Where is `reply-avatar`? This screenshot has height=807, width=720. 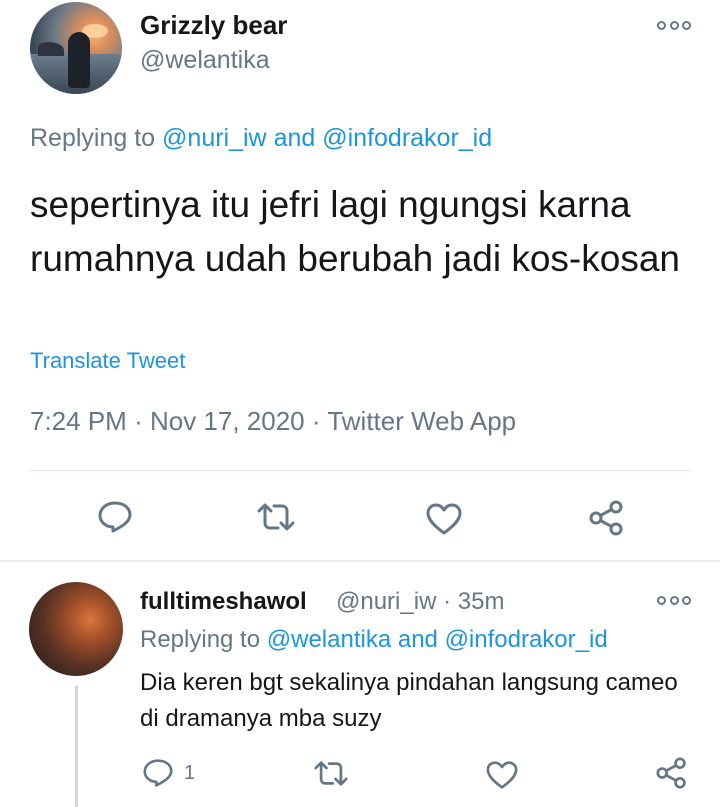
reply-avatar is located at coordinates (76, 629).